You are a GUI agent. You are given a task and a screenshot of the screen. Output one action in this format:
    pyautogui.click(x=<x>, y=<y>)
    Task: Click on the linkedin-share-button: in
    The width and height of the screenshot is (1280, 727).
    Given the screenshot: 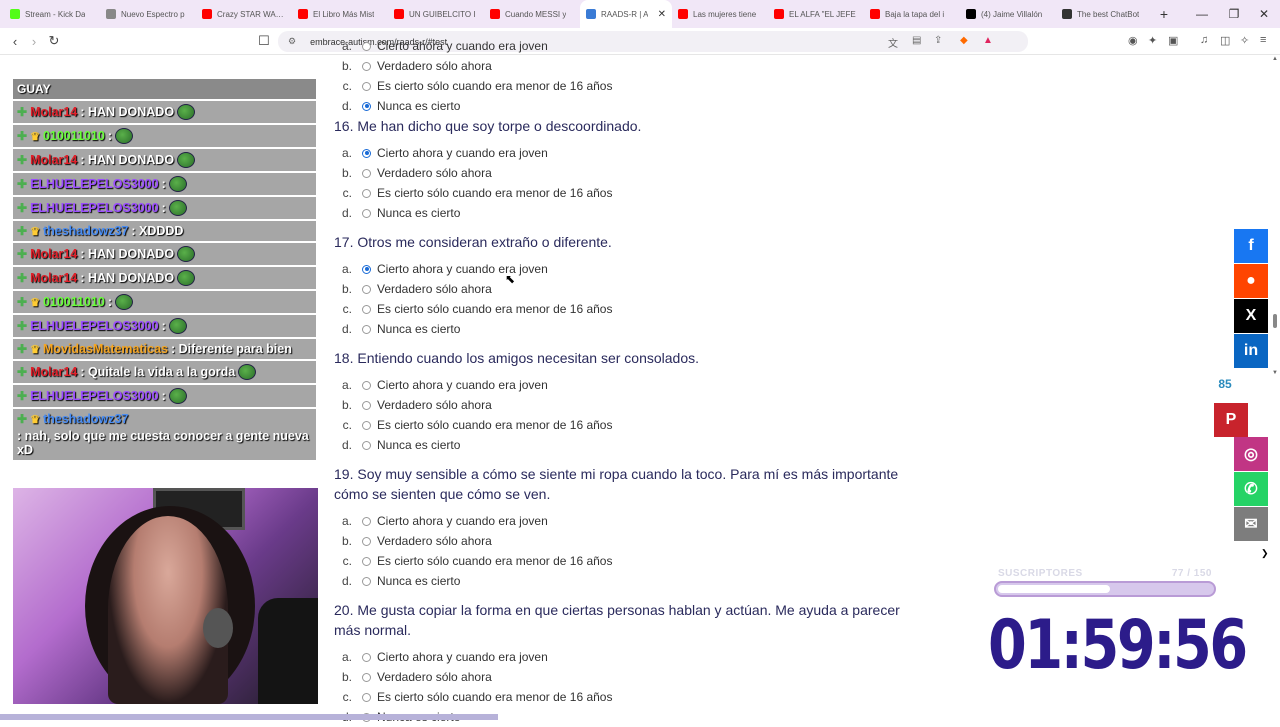 What is the action you would take?
    pyautogui.click(x=1251, y=351)
    